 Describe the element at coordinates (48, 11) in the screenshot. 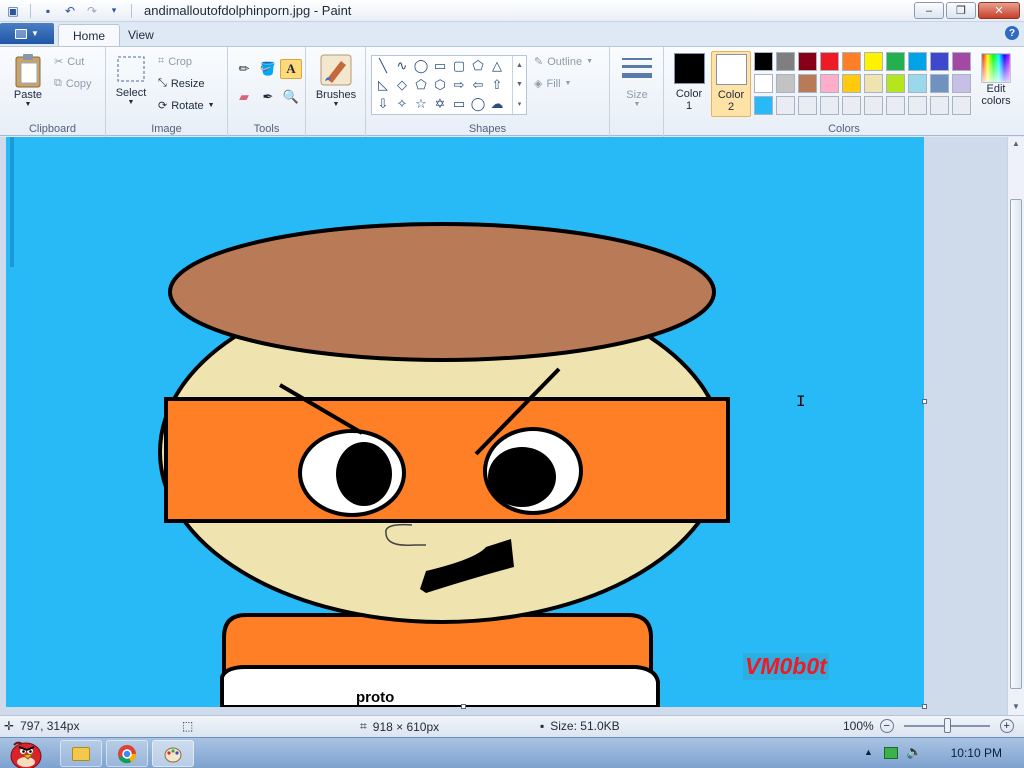

I see `save-icon: ▪` at that location.